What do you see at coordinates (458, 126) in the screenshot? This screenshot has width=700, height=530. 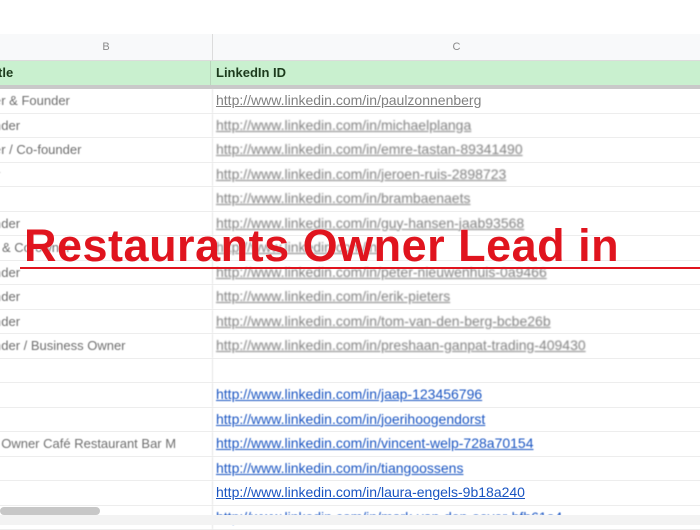 I see `cell-linkedin-url: http://www.linkedin.com/in/michaelplanga` at bounding box center [458, 126].